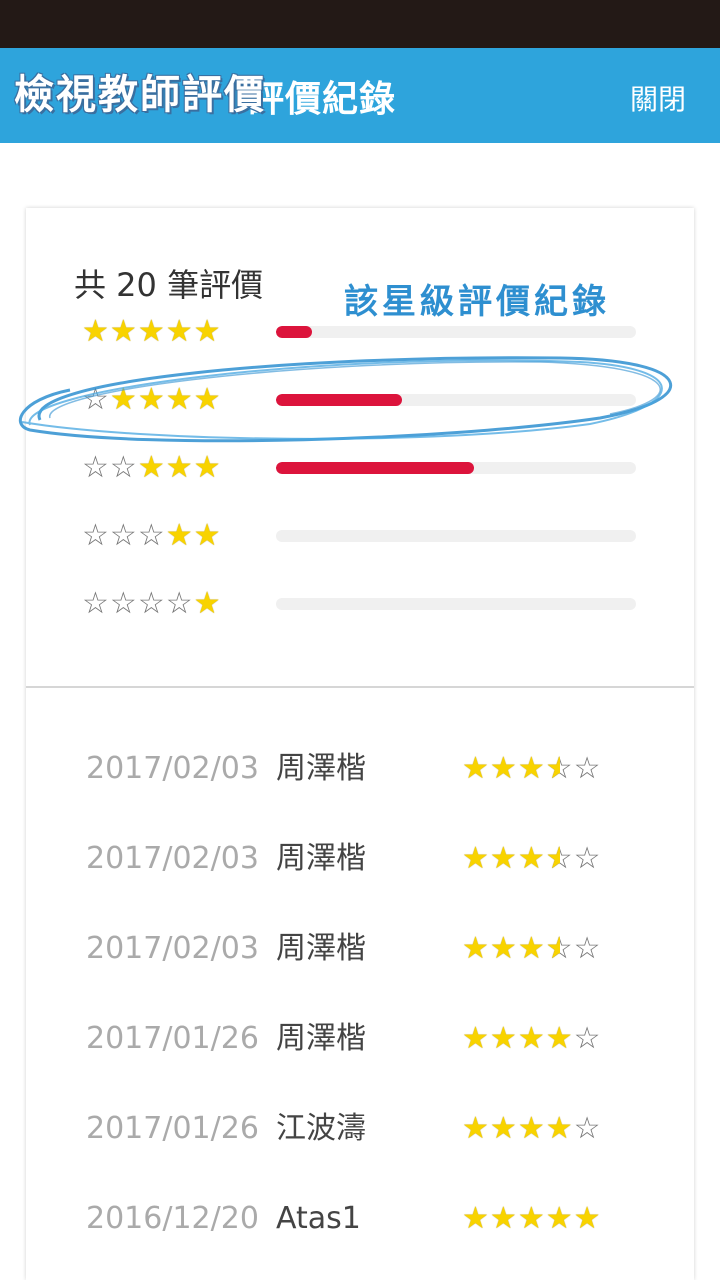 The height and width of the screenshot is (1280, 720). I want to click on review-student-name: 江波濤, so click(321, 1128).